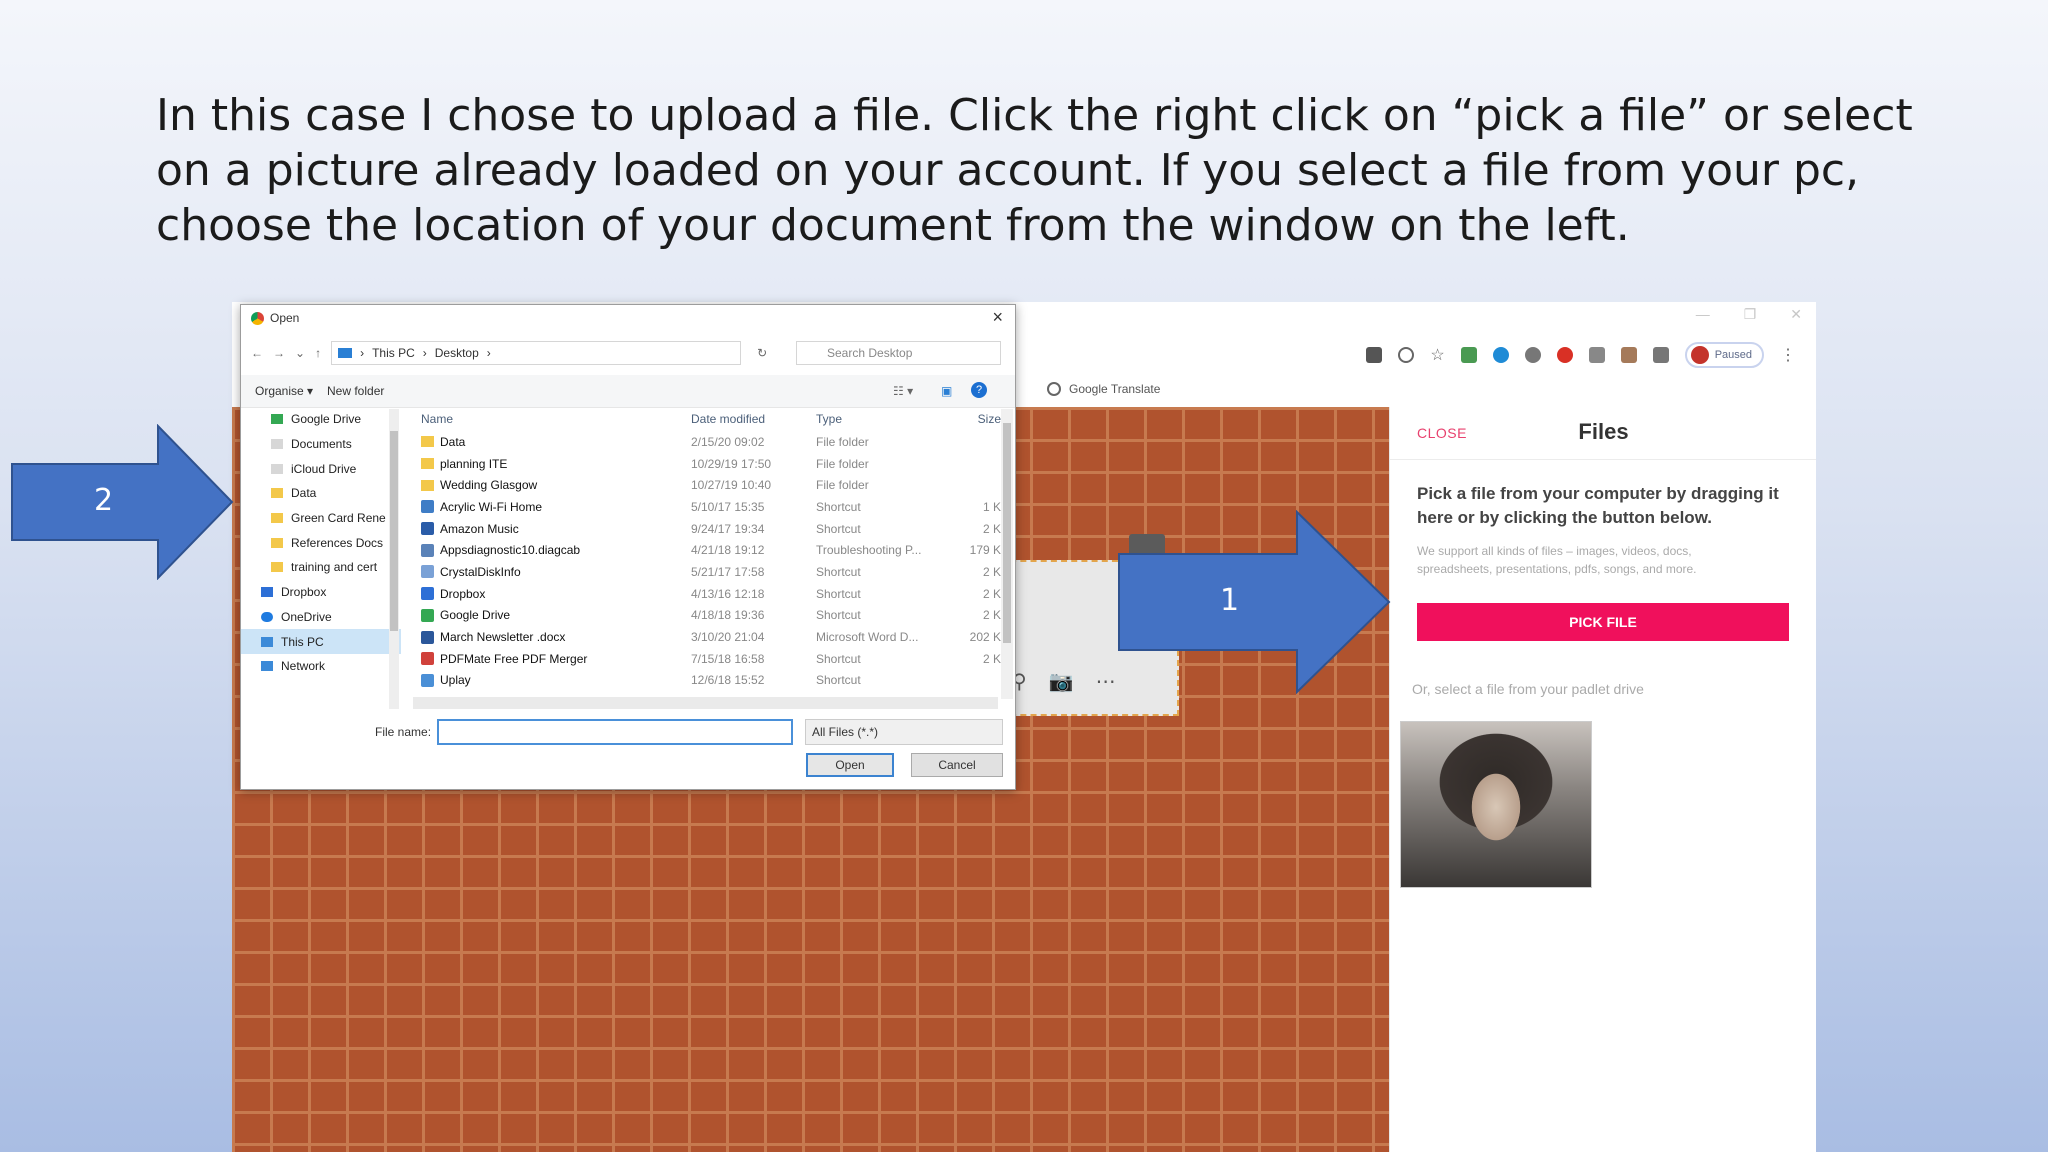 The image size is (2048, 1152). I want to click on nav-item: Green Card Rene, so click(321, 518).